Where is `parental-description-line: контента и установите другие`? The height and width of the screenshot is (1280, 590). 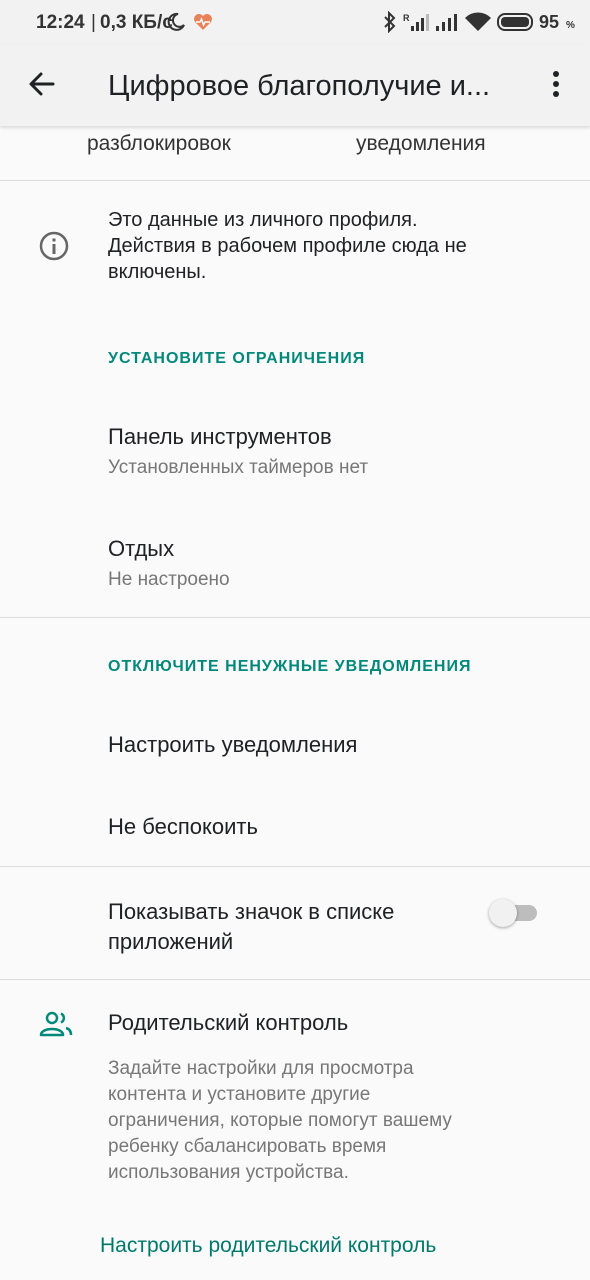 parental-description-line: контента и установите другие is located at coordinates (239, 1094).